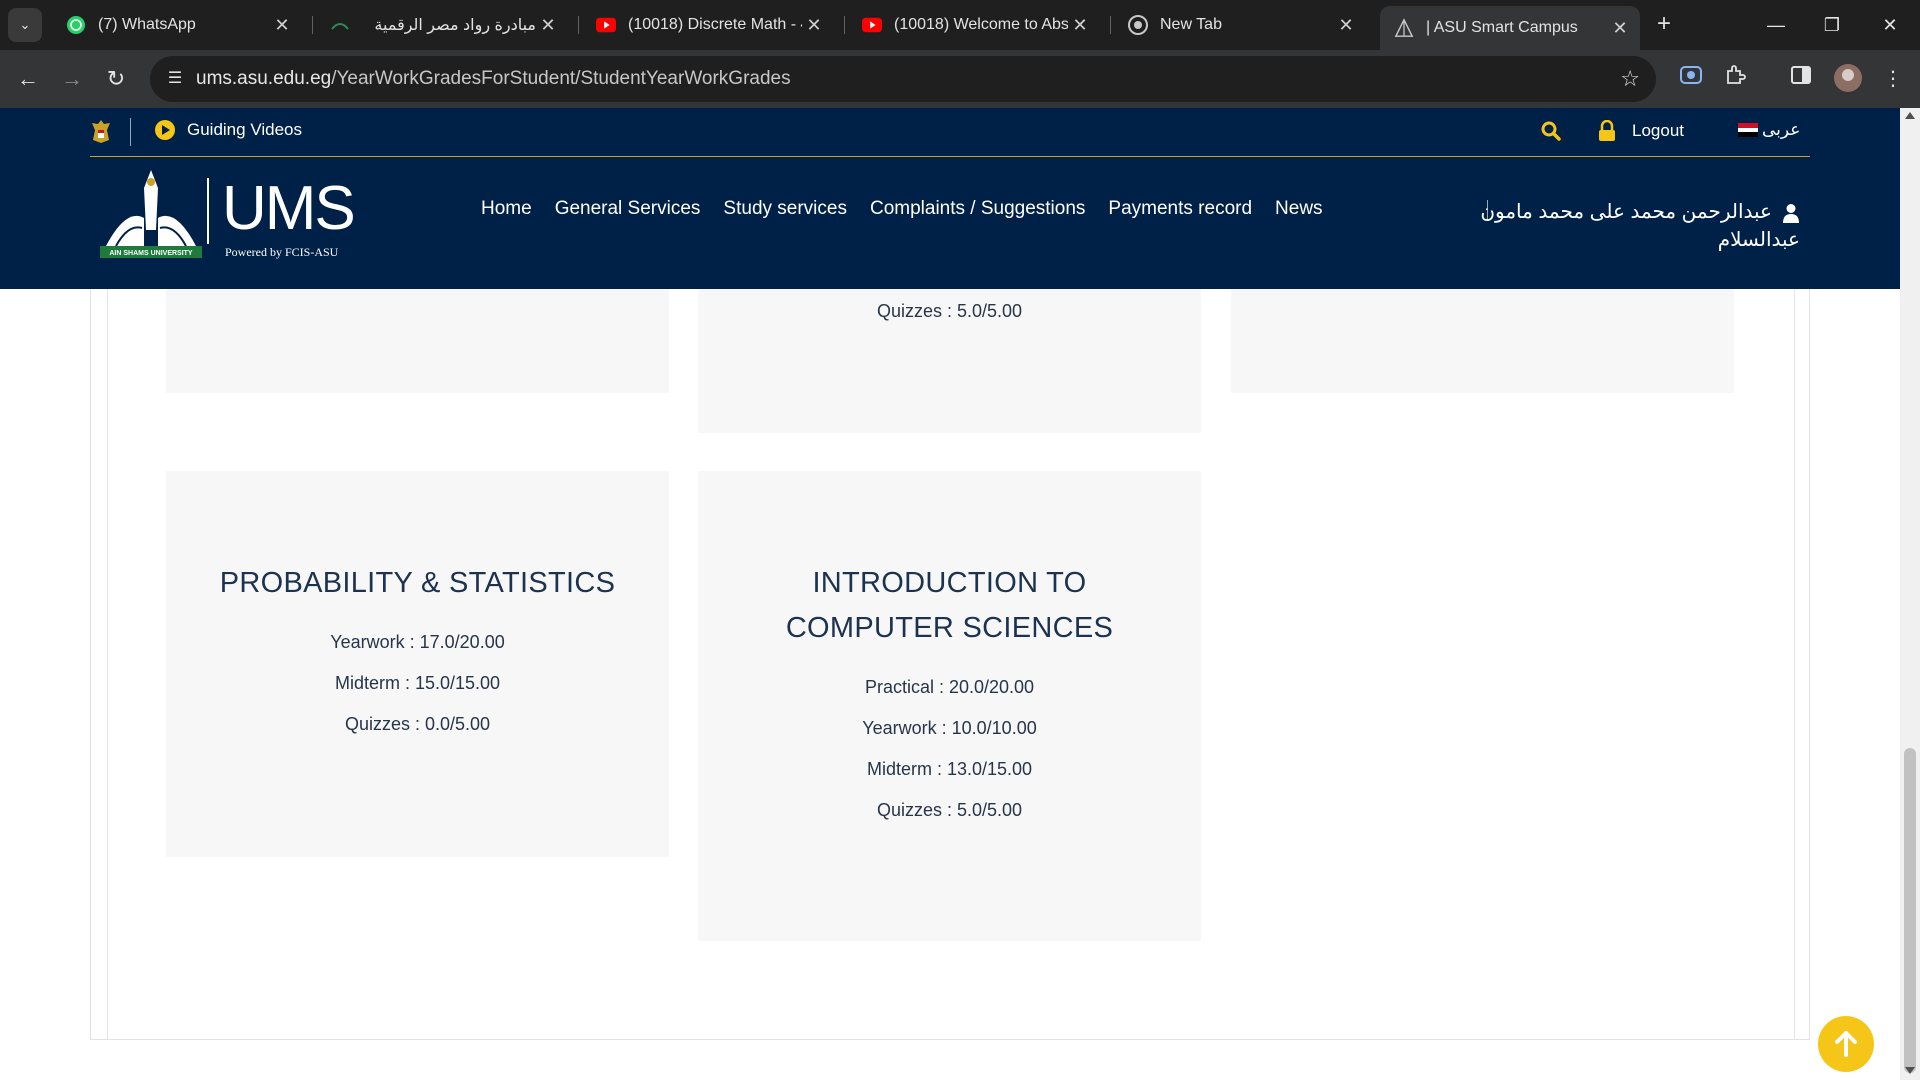 This screenshot has height=1080, width=1920. Describe the element at coordinates (1640, 226) in the screenshot. I see `user-name: عبدالرحمن محمد على محمد مامون عبدالسلام` at that location.